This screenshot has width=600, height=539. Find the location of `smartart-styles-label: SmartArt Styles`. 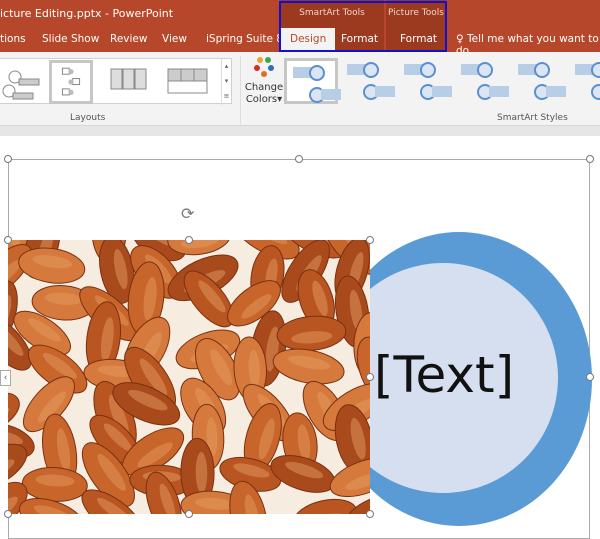

smartart-styles-label: SmartArt Styles is located at coordinates (532, 118).